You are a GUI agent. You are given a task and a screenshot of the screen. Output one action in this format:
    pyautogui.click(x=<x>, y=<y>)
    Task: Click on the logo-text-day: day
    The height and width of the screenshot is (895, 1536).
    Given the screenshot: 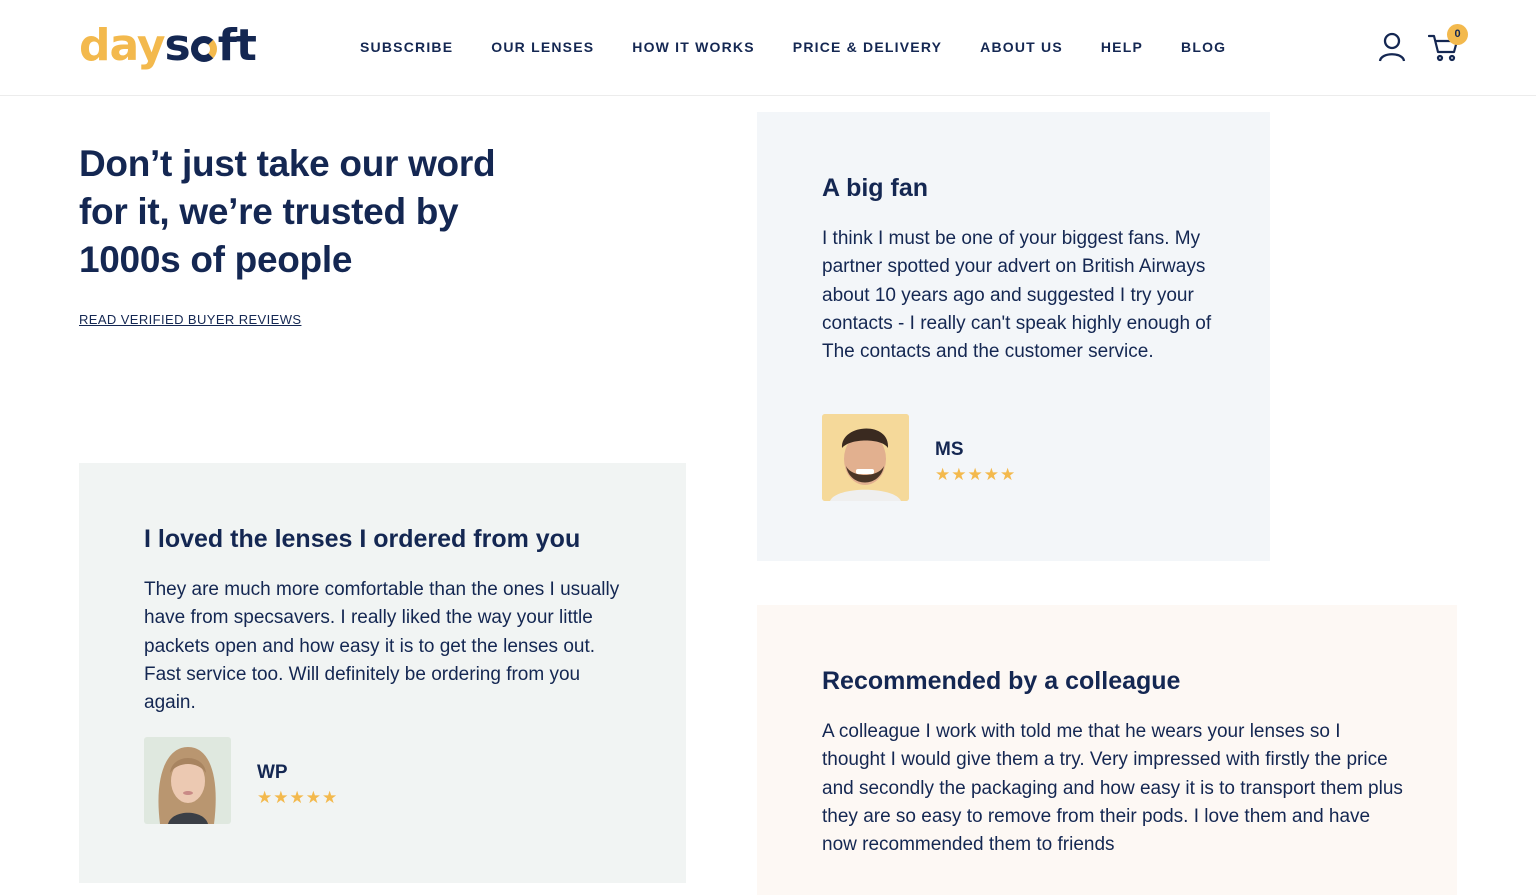 What is the action you would take?
    pyautogui.click(x=122, y=45)
    